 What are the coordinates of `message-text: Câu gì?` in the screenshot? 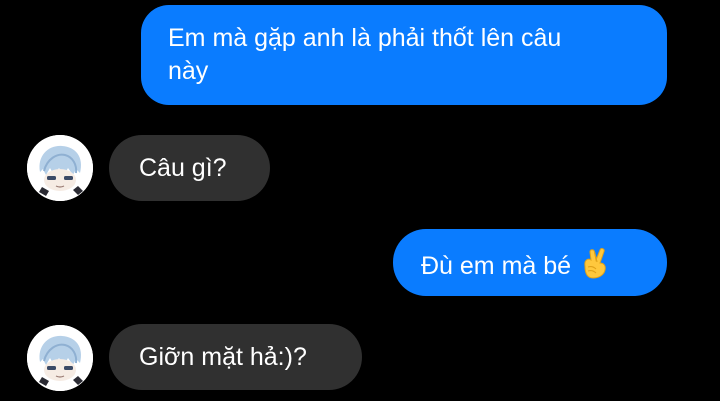 It's located at (183, 168).